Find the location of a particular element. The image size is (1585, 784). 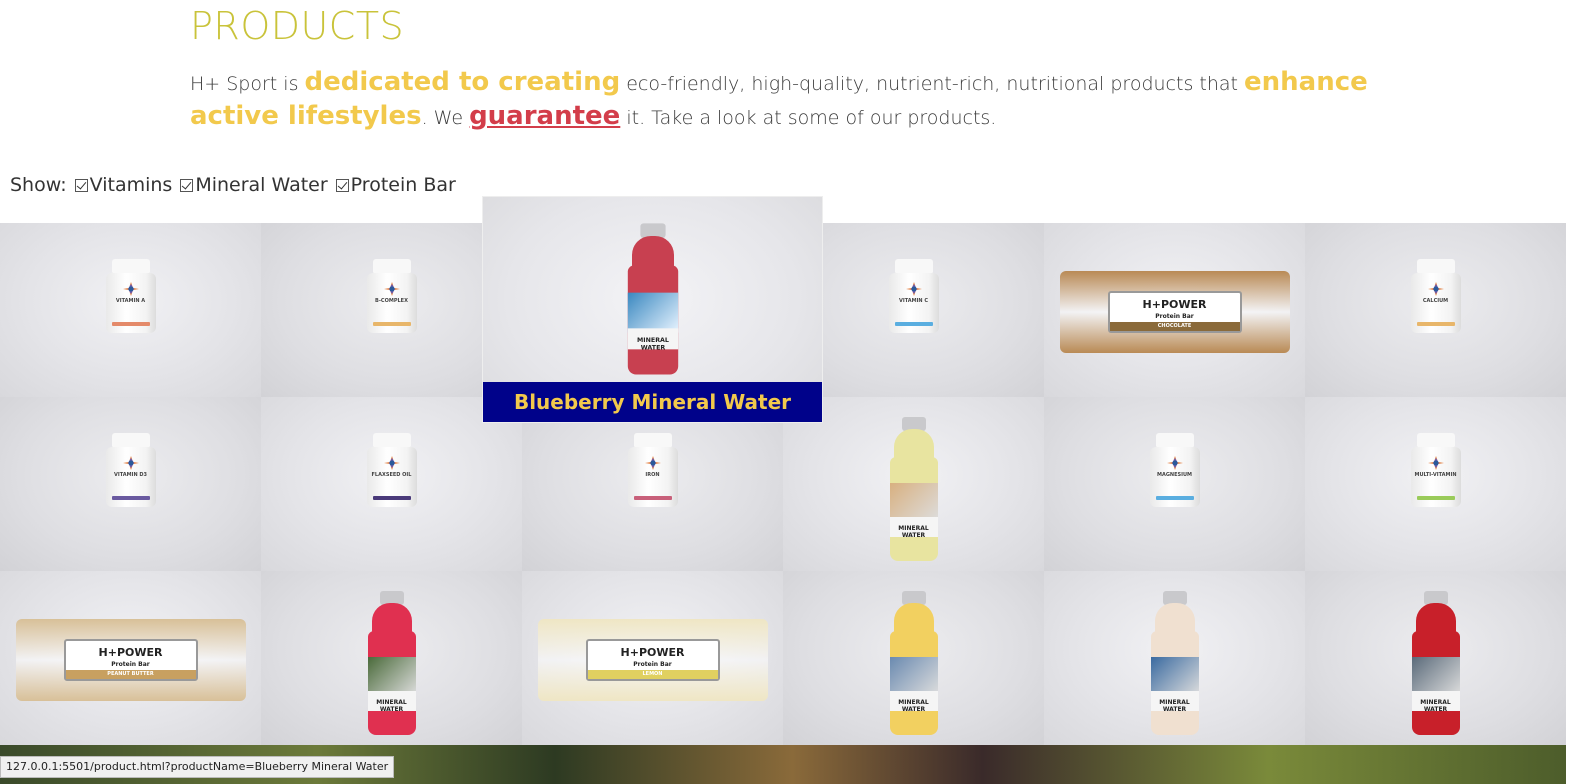

vitamin-bottle-image: MULTI-VITAMIN is located at coordinates (1435, 470).